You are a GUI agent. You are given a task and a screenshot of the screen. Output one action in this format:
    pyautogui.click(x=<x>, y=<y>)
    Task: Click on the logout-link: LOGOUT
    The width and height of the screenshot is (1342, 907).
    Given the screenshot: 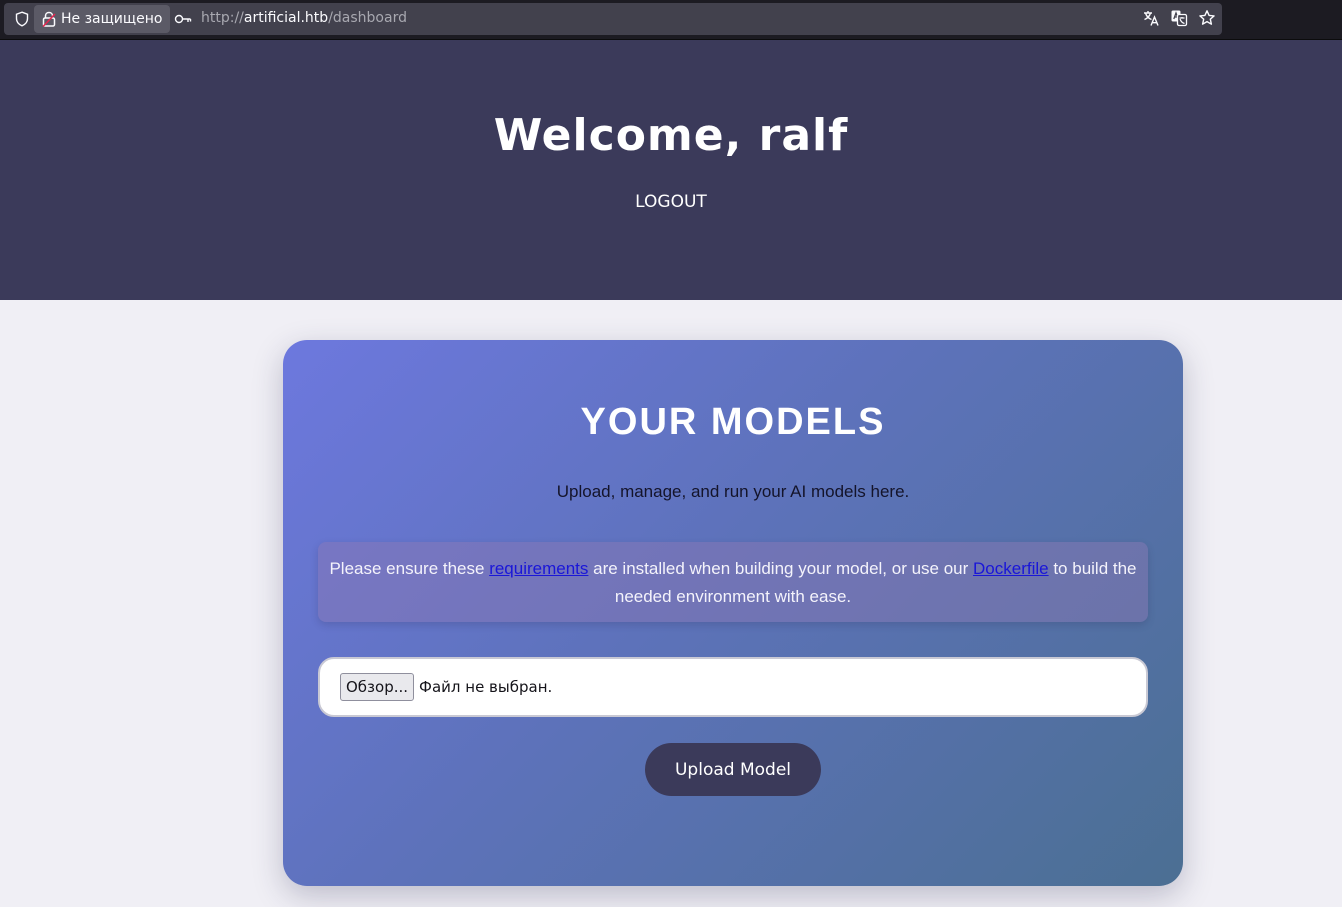 What is the action you would take?
    pyautogui.click(x=671, y=202)
    